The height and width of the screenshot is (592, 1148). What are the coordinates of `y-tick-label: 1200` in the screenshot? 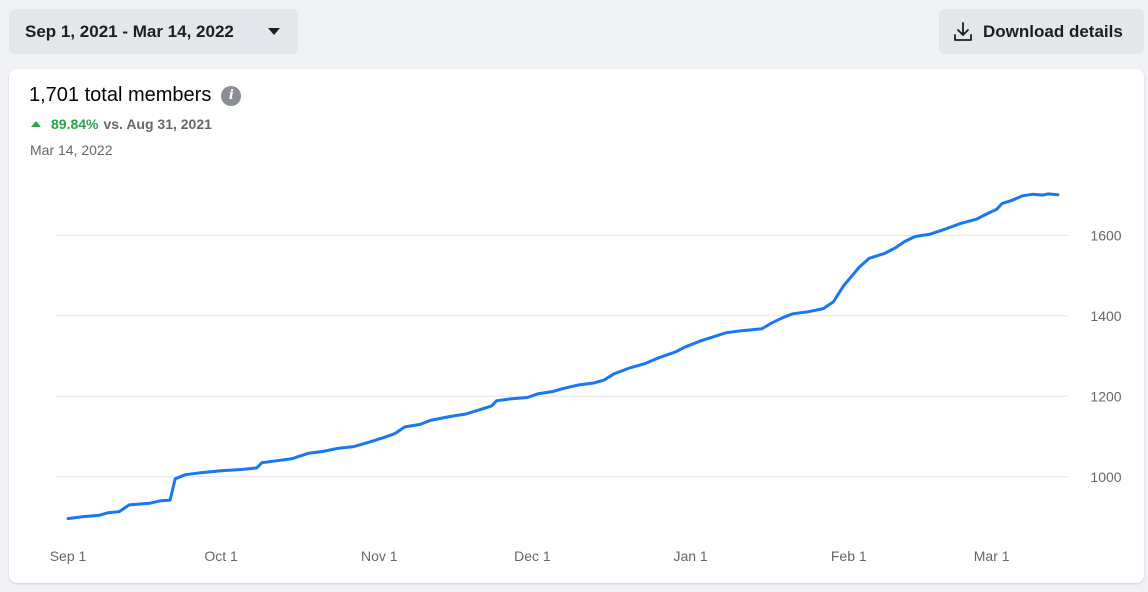 It's located at (1105, 396).